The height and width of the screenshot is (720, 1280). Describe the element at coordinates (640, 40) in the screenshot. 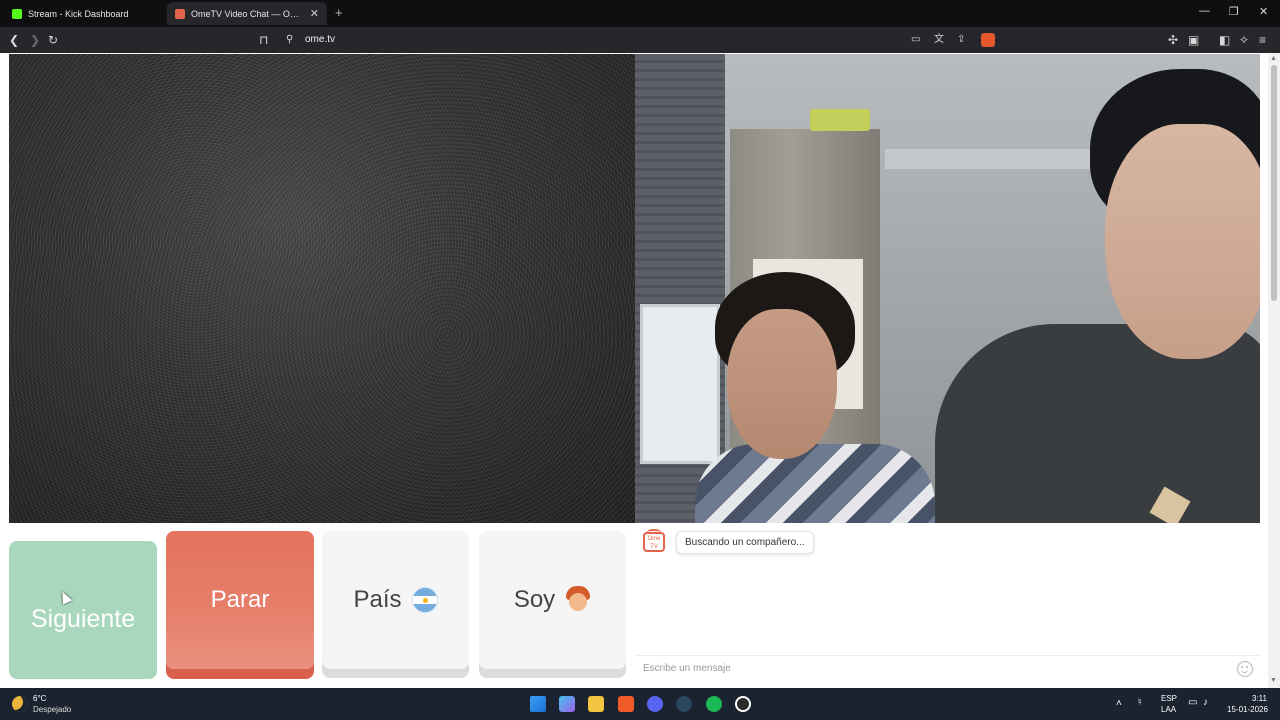

I see `browser-toolbar: ❮ ❯ ↻ ⊓ ⚲ ome.tv ▭ 文 ⇪ ✣ ▣ ◧ ✧ ≡` at that location.